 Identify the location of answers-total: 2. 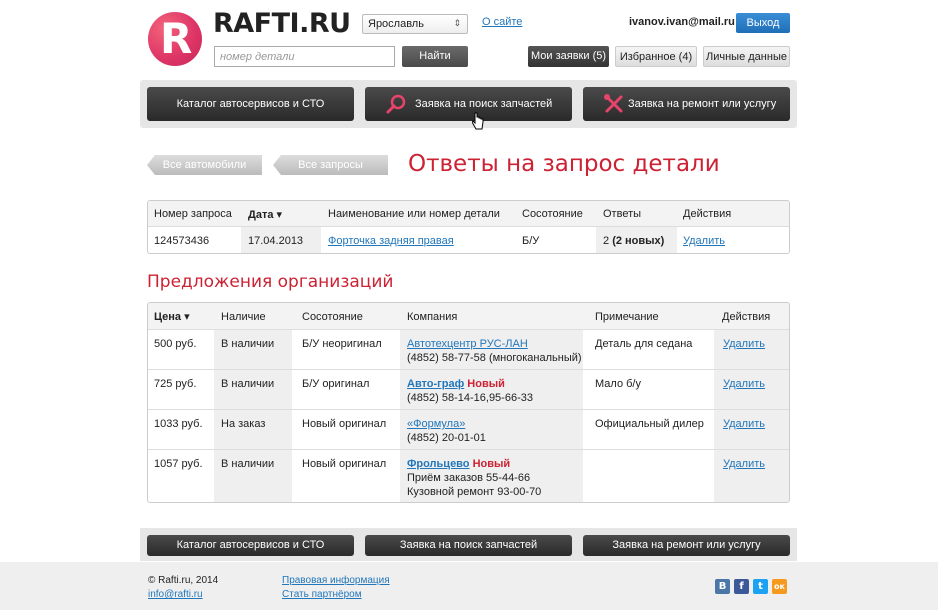
(606, 241).